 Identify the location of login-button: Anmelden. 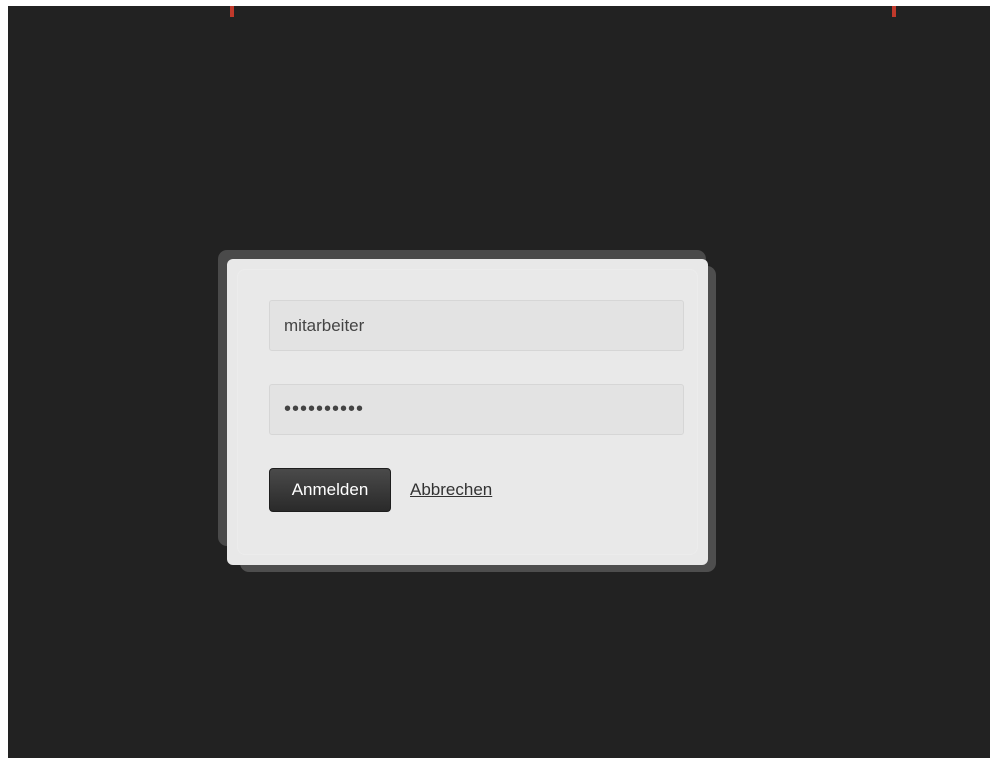
(330, 490).